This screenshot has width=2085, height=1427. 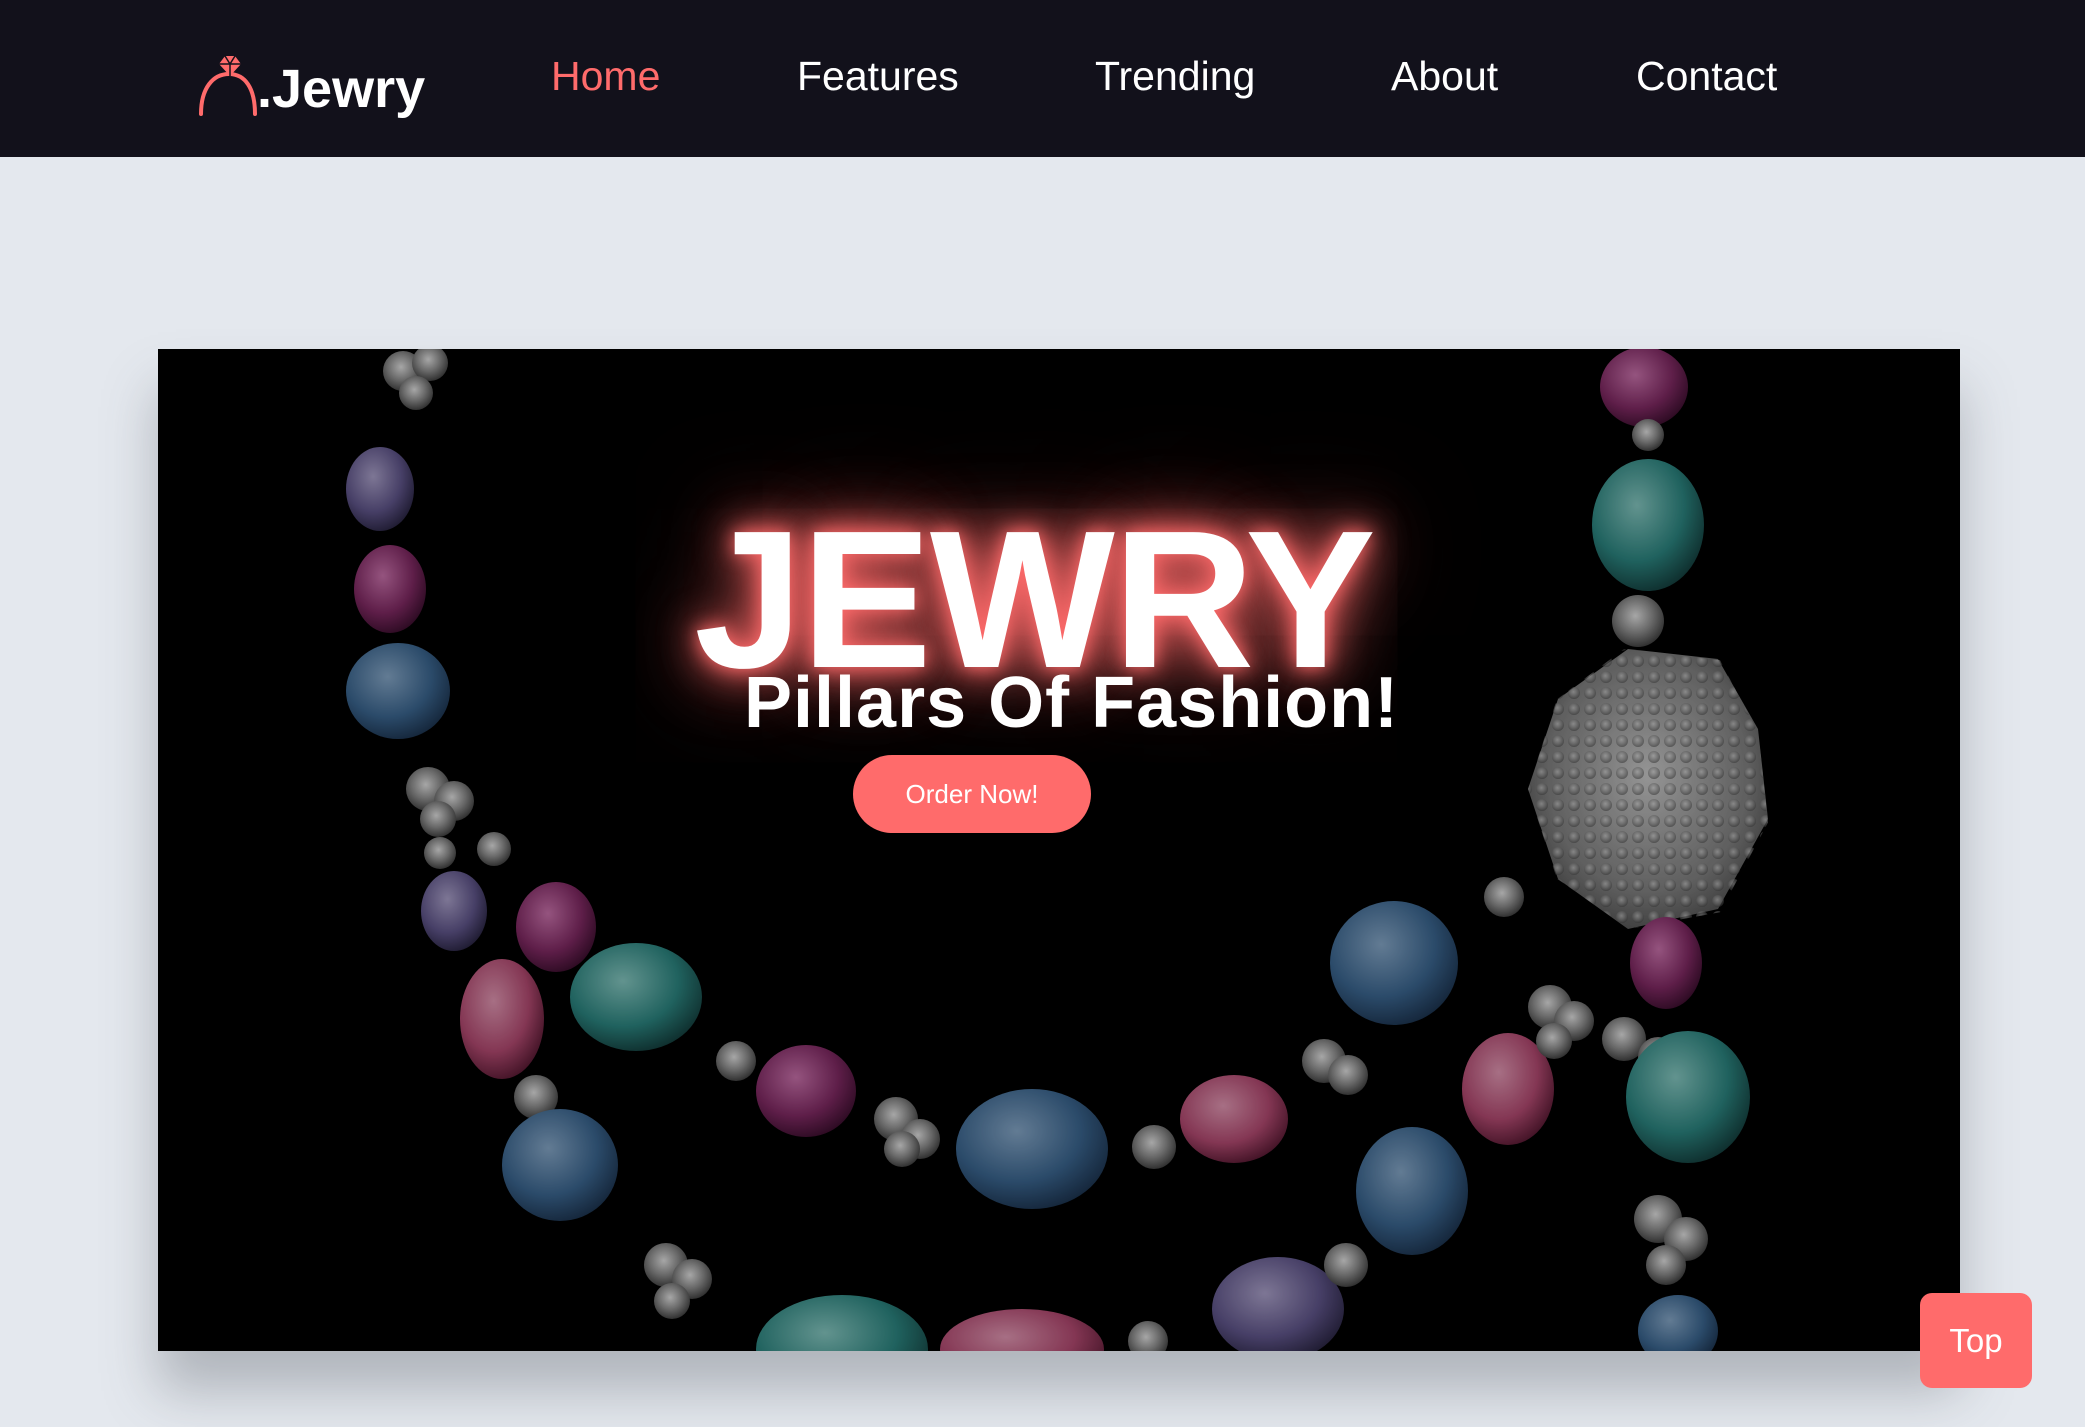 What do you see at coordinates (1976, 1340) in the screenshot?
I see `scroll-to-top-button: Top` at bounding box center [1976, 1340].